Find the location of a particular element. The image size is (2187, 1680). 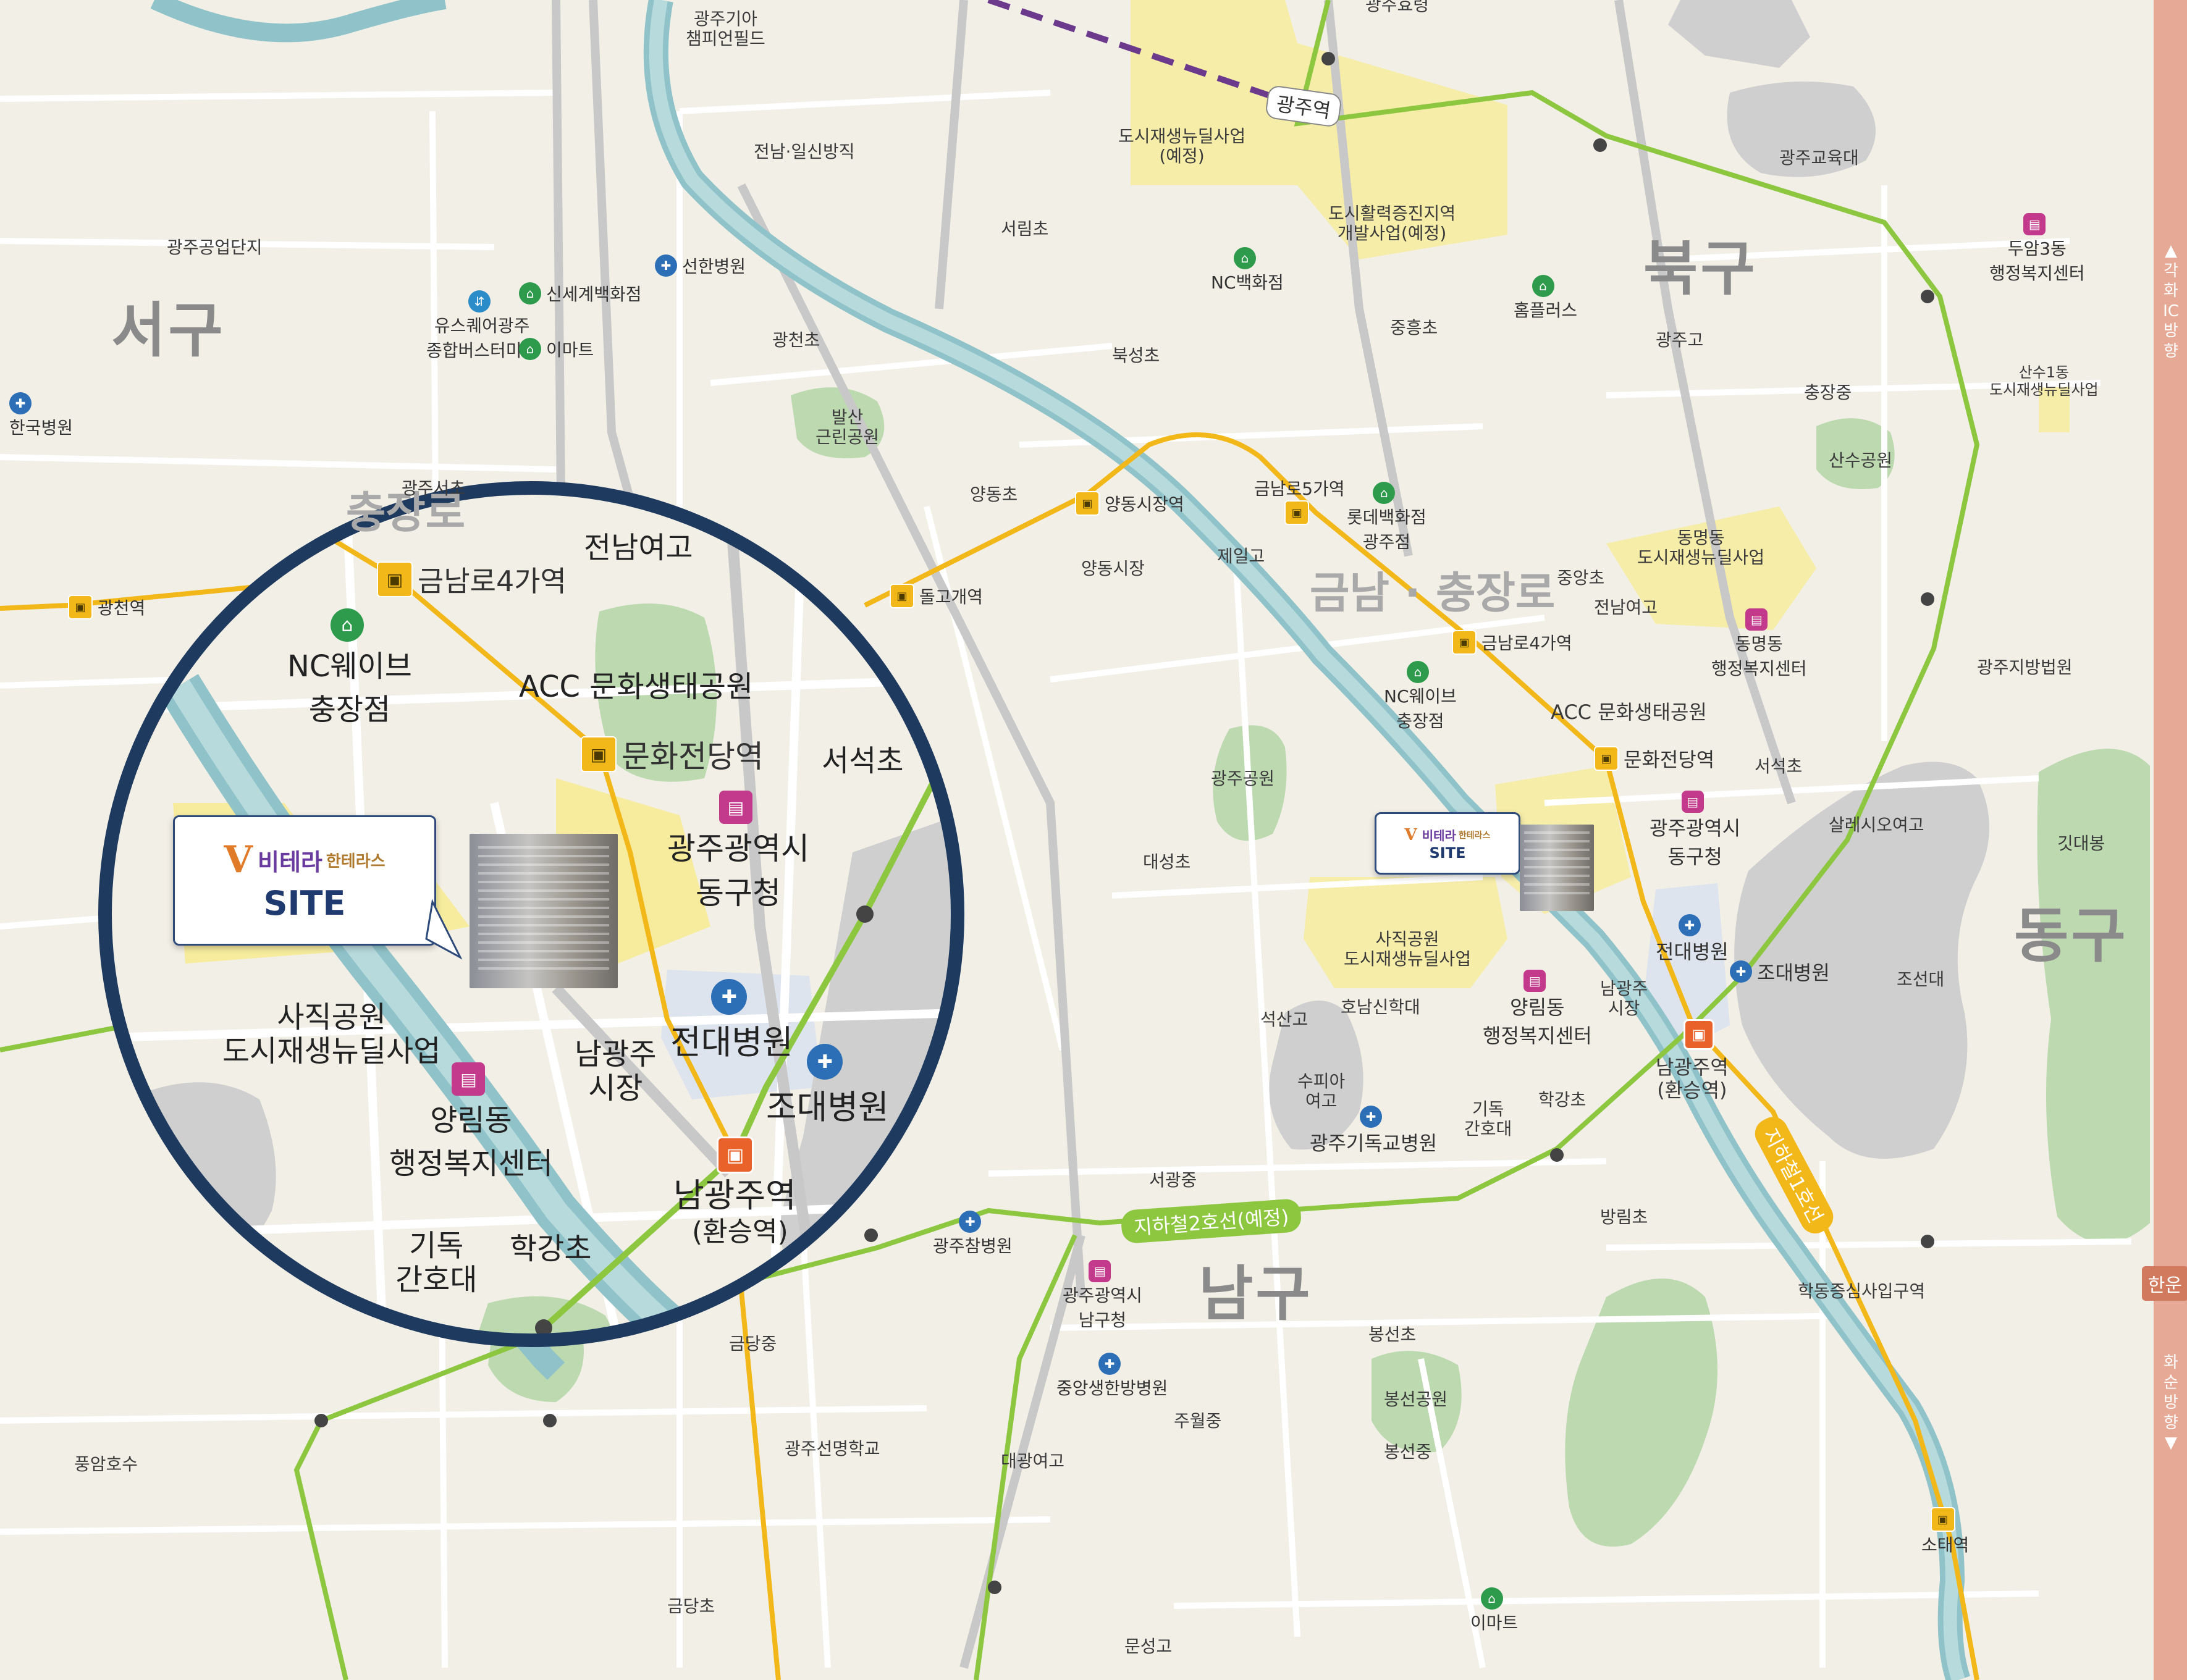

label-gwangju-edu: 광주교육대 is located at coordinates (1819, 158).